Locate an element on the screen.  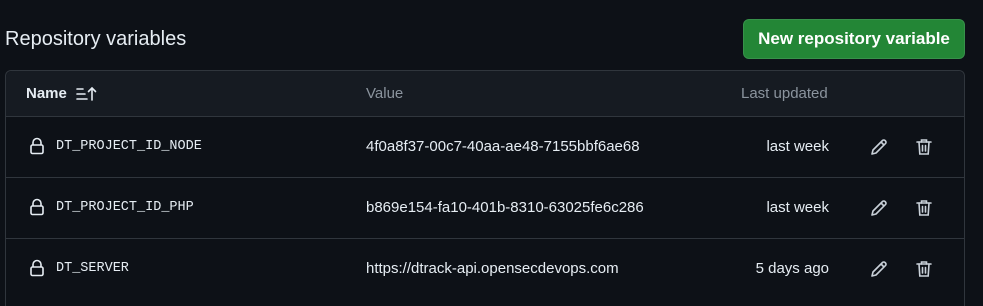
section-title: Repository variables is located at coordinates (96, 39).